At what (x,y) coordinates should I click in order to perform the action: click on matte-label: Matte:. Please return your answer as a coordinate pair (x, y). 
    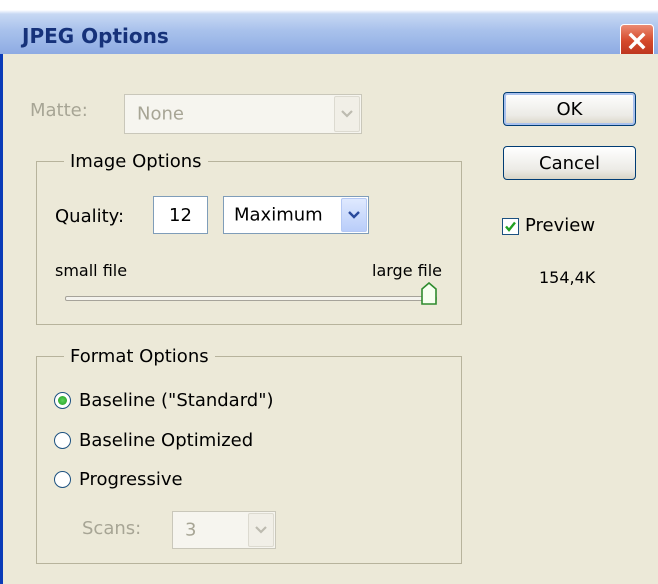
    Looking at the image, I should click on (59, 110).